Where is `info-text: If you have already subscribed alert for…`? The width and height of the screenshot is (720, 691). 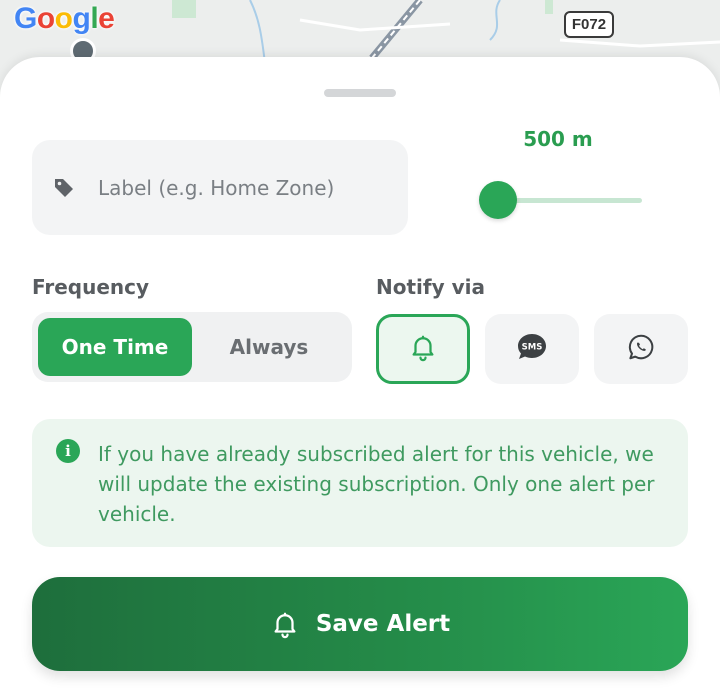
info-text: If you have already subscribed alert for… is located at coordinates (376, 484).